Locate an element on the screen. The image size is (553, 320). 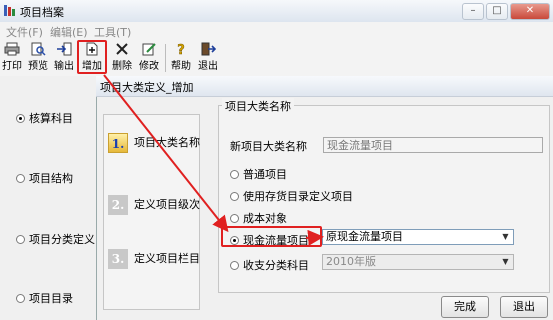
exit-icon is located at coordinates (208, 49).